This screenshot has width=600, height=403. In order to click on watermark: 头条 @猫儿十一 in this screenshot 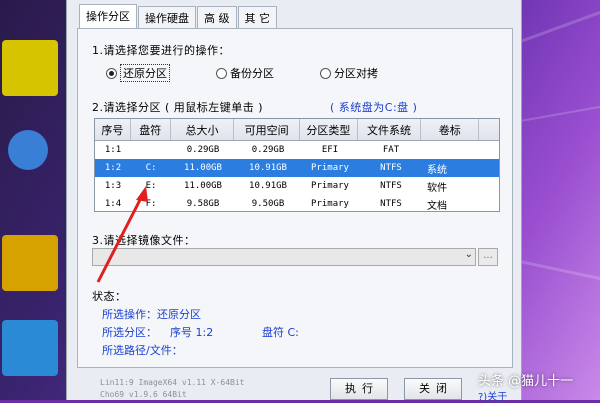, I will do `click(526, 381)`.